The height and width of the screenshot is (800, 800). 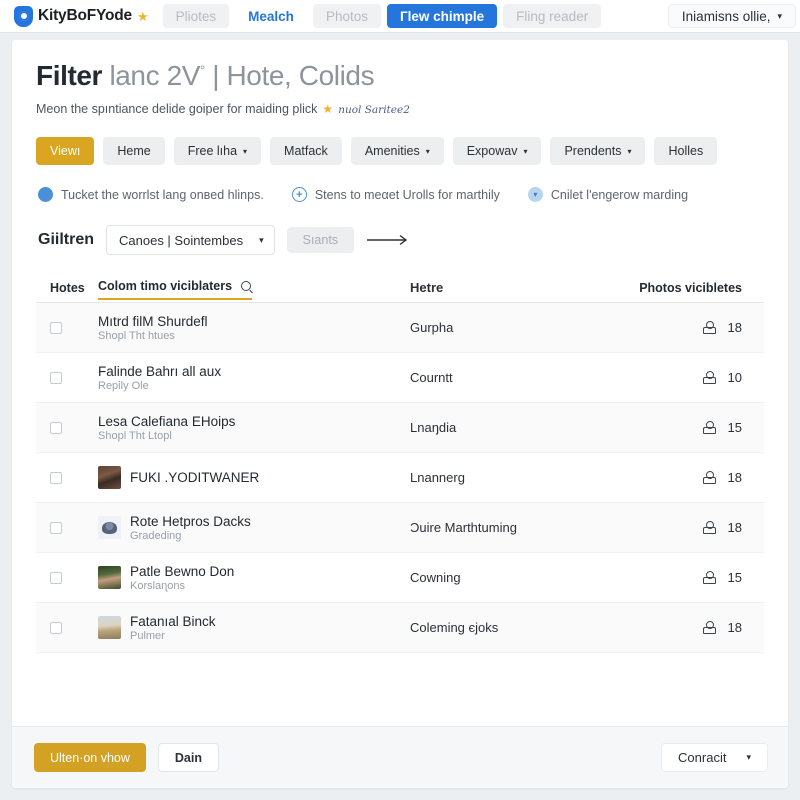 What do you see at coordinates (254, 328) in the screenshot?
I see `row-name-cell: Mıtrd filM Shurdefl Shopl Tht htues` at bounding box center [254, 328].